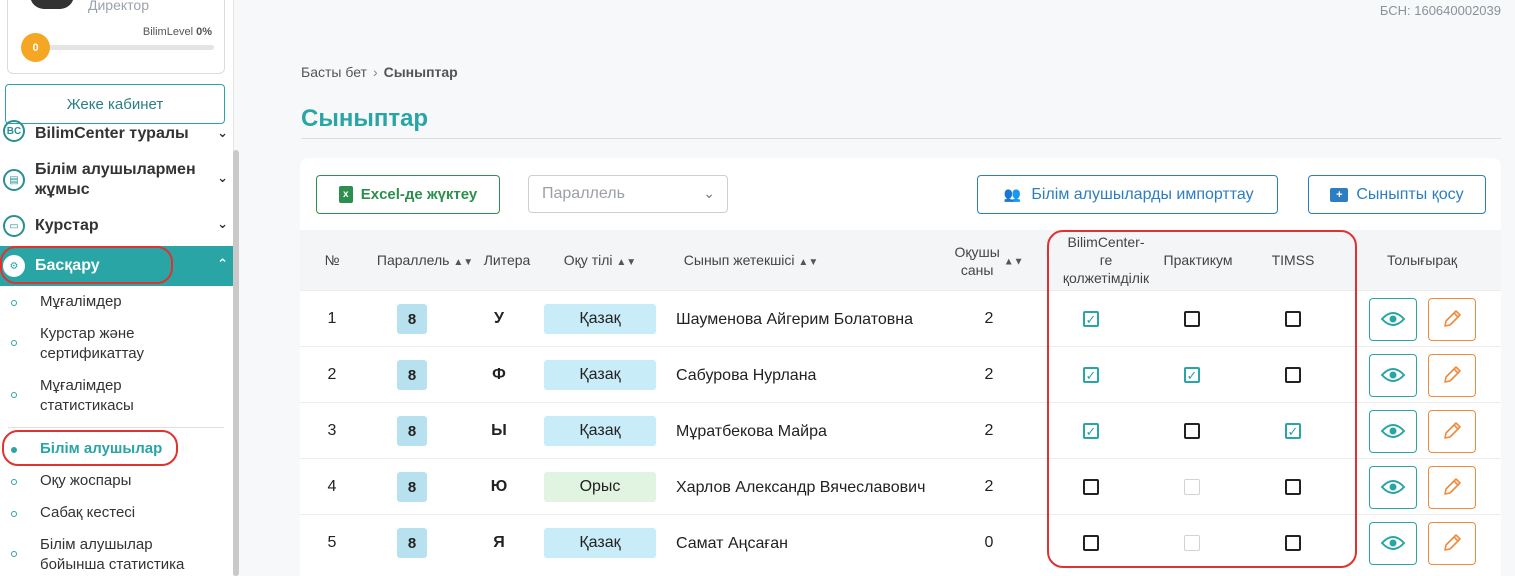 This screenshot has height=576, width=1515. I want to click on sidebar-item-management: ⚙ Басқару ⌃, so click(116, 266).